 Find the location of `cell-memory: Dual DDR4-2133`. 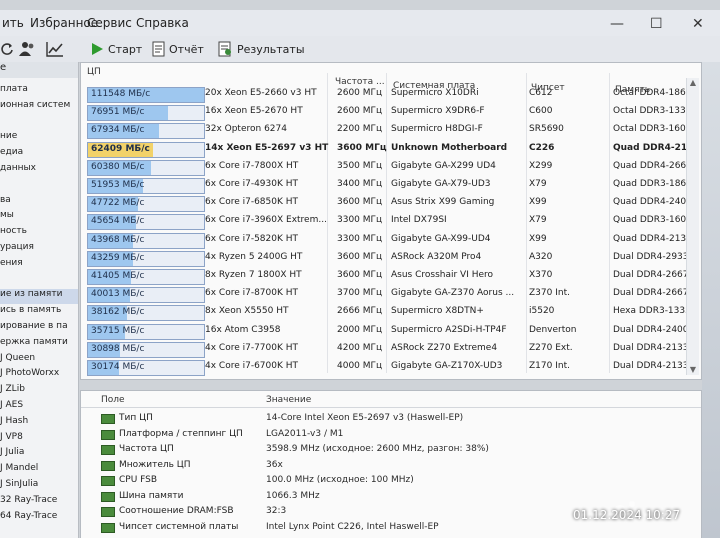

cell-memory: Dual DDR4-2133 is located at coordinates (651, 366).